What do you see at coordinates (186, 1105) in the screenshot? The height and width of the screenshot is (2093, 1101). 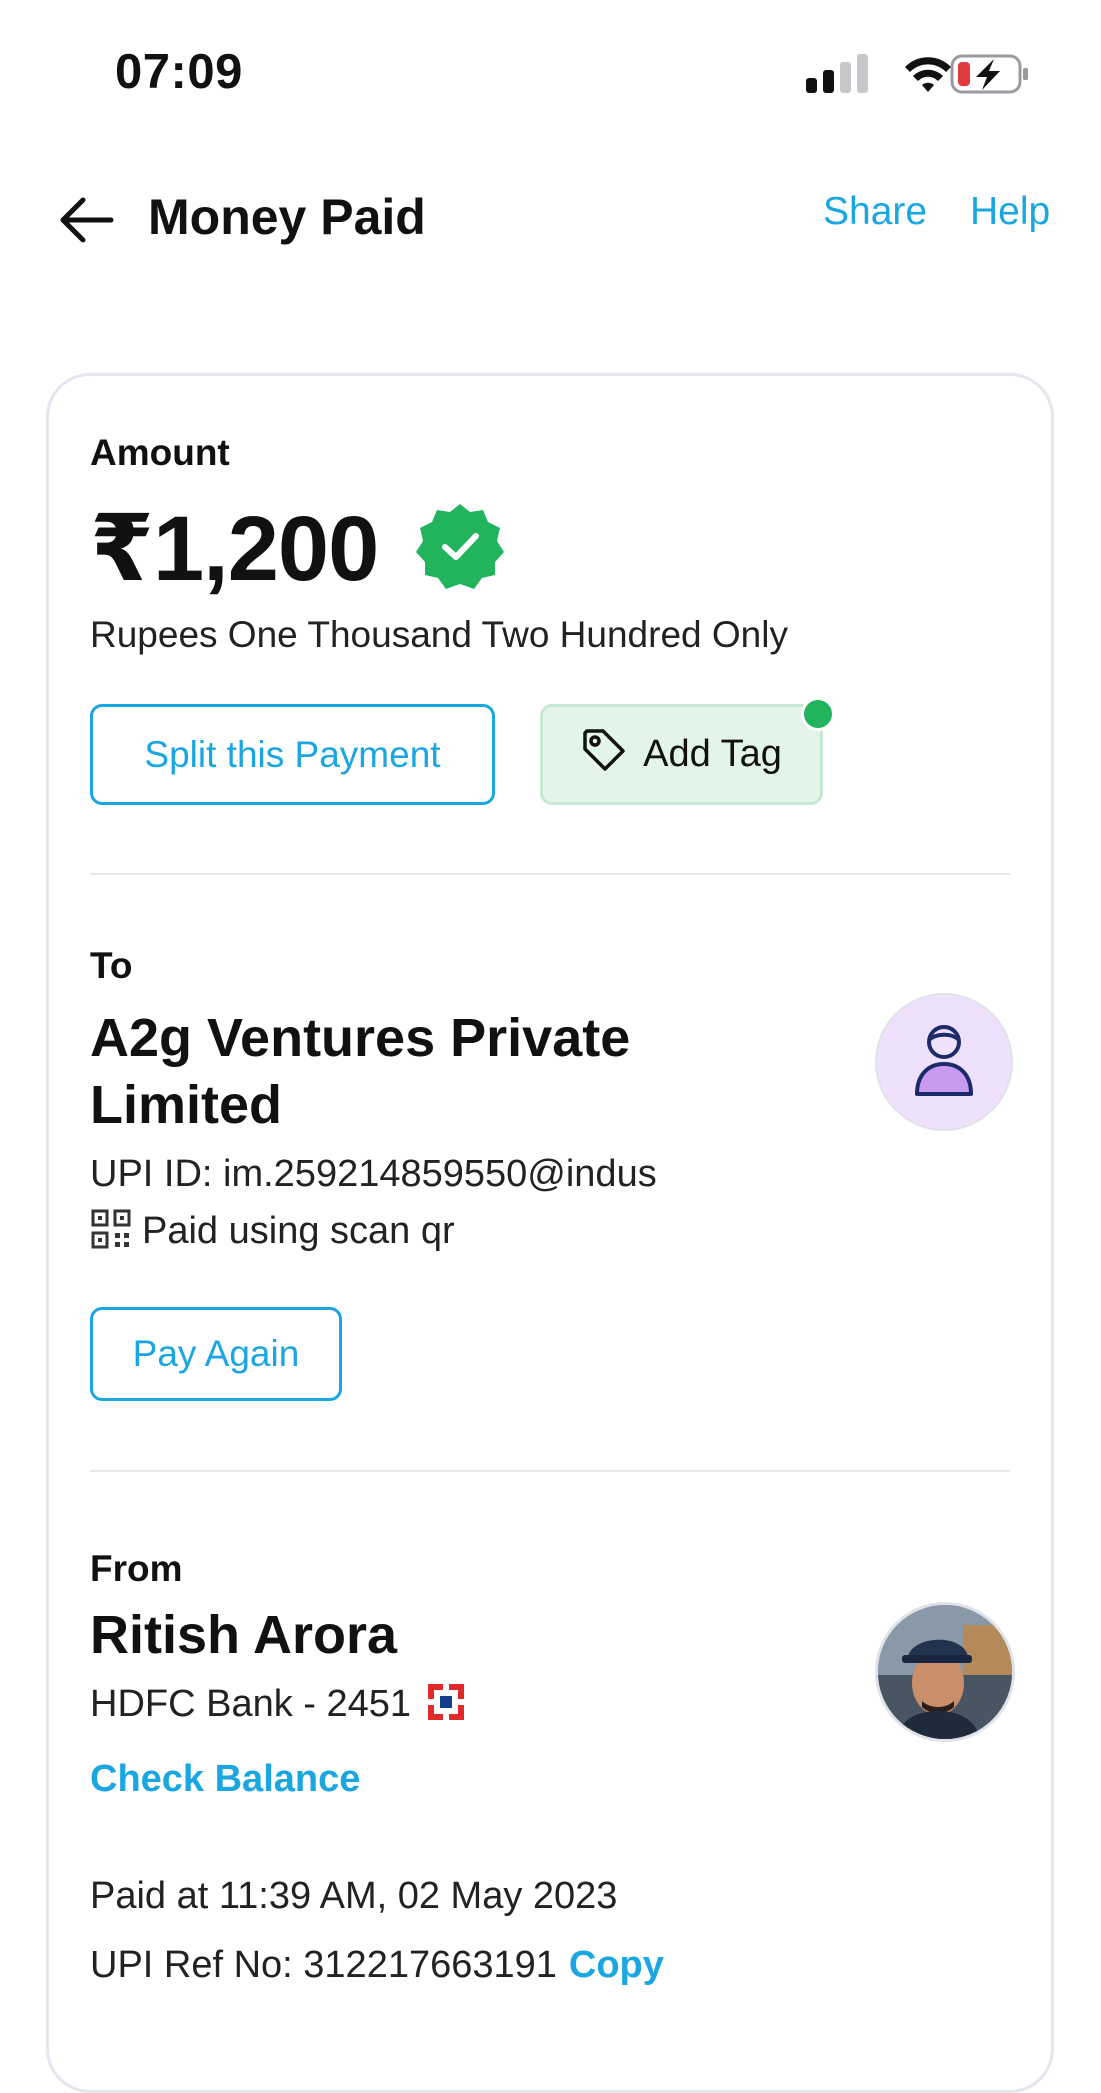 I see `payee-name-line2: Limited` at bounding box center [186, 1105].